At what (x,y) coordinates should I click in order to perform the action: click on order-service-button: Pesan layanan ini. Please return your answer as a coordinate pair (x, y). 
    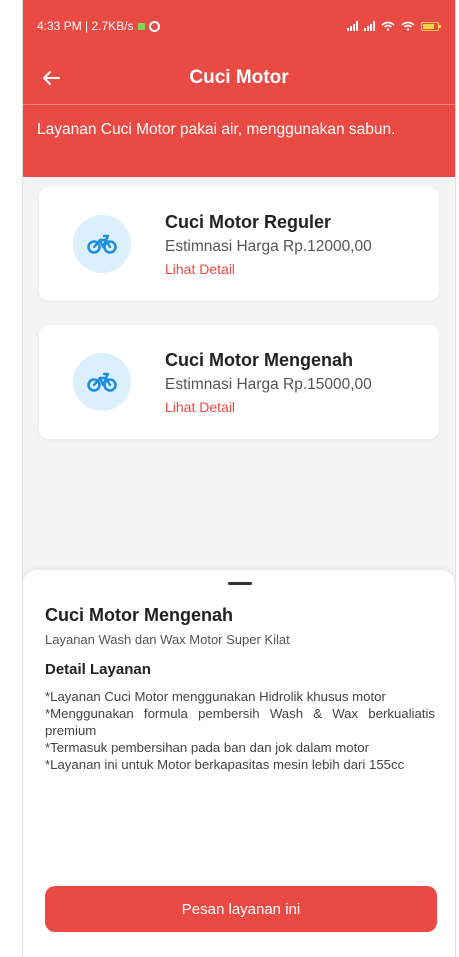
    Looking at the image, I should click on (241, 909).